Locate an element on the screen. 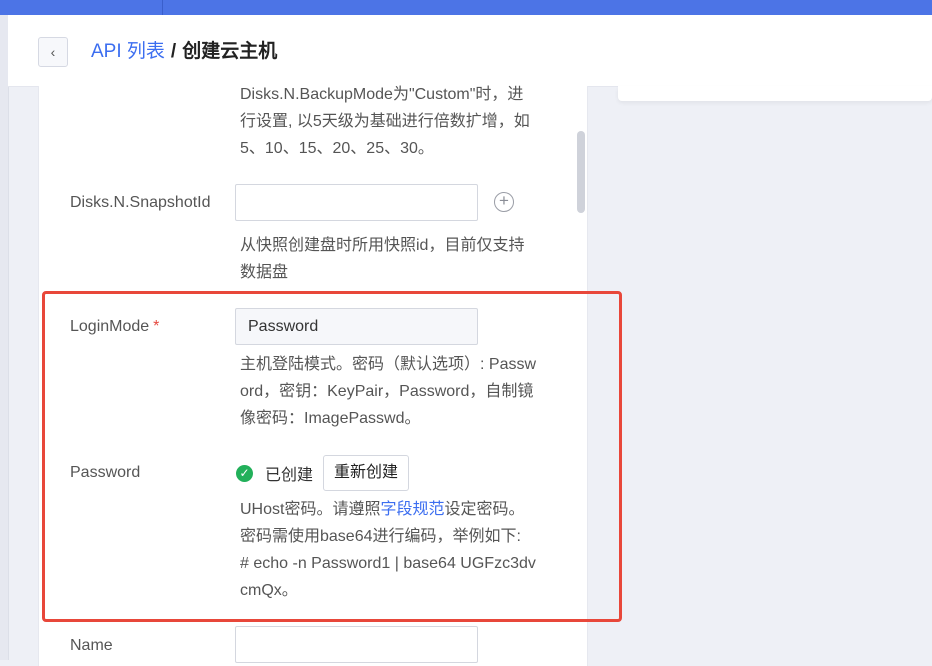  password-label: Password is located at coordinates (105, 472).